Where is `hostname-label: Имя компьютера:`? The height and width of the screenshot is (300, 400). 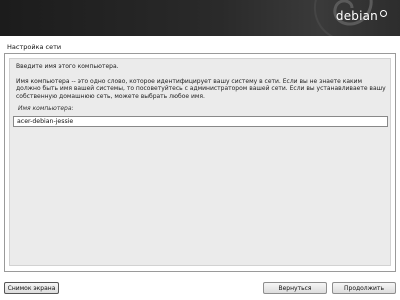 hostname-label: Имя компьютера: is located at coordinates (46, 108).